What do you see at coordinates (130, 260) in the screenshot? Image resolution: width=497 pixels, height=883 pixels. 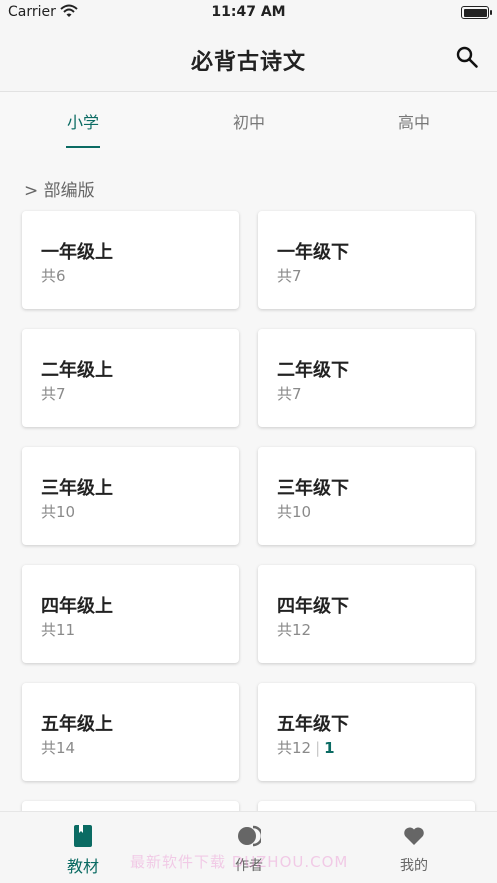 I see `grade-card-1a: 一年级上 共6` at bounding box center [130, 260].